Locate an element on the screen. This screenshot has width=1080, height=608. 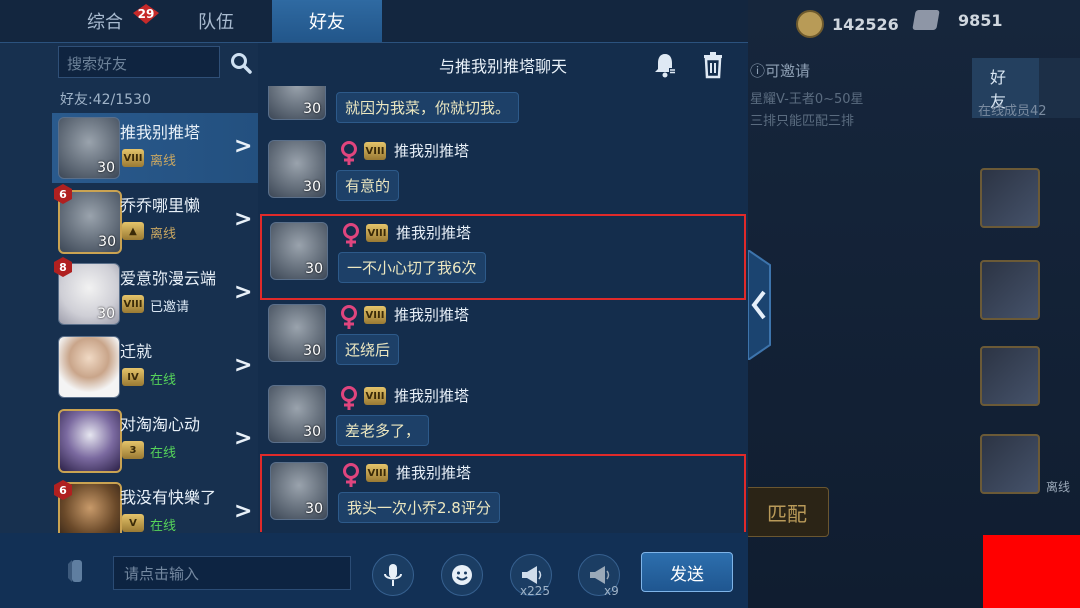
friend-status: 已邀请 is located at coordinates (170, 307).